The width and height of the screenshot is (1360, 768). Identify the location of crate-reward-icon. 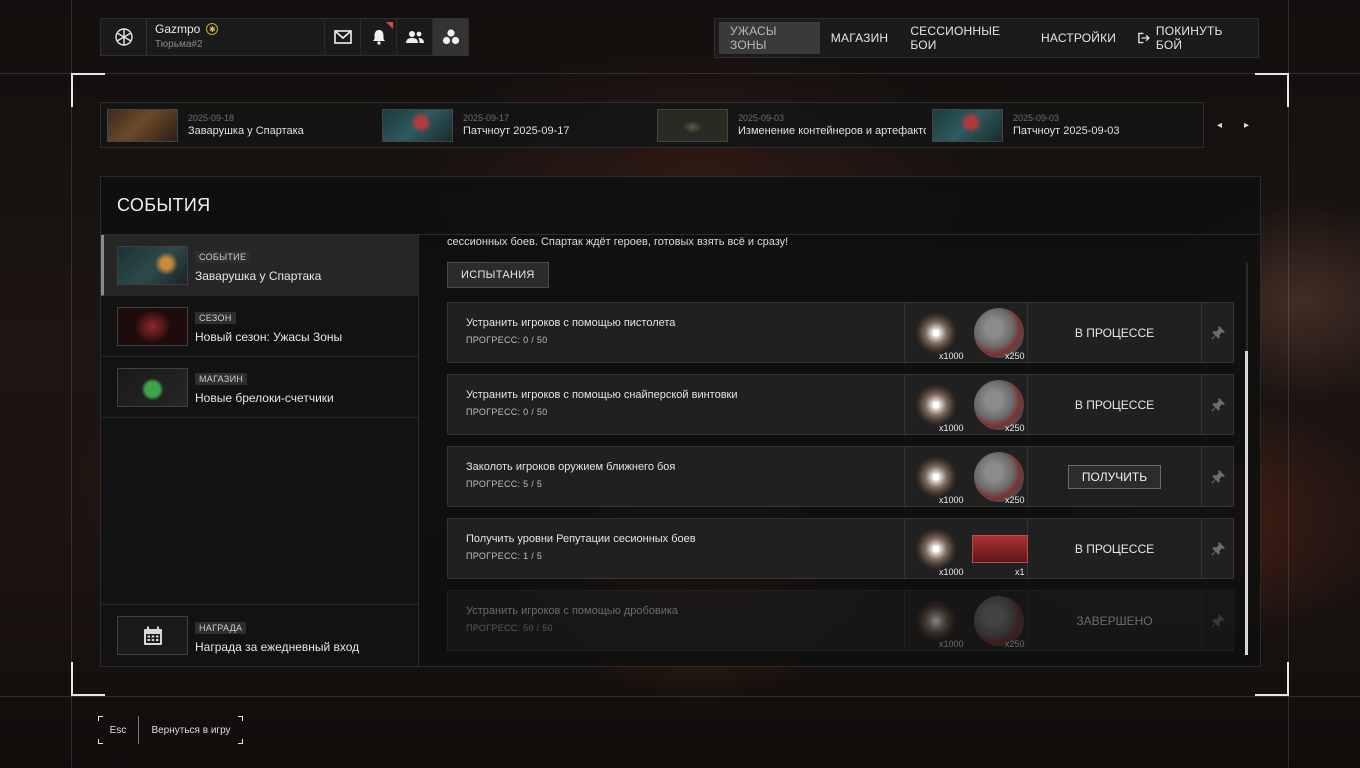
(999, 548).